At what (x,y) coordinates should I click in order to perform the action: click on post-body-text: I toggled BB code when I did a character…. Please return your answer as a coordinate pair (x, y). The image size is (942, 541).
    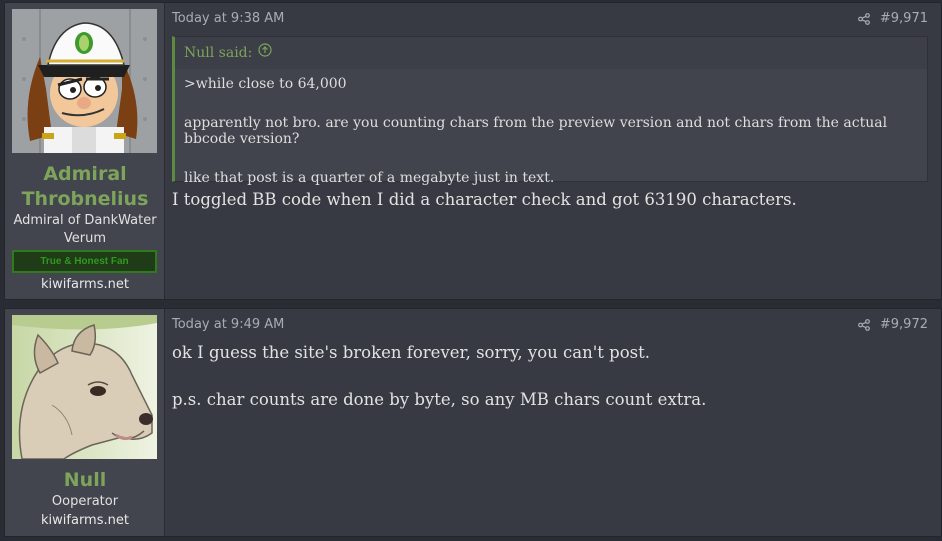
    Looking at the image, I should click on (484, 199).